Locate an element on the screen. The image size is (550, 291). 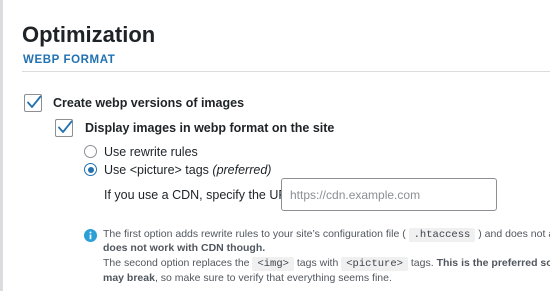
note-text: tags. is located at coordinates (422, 263).